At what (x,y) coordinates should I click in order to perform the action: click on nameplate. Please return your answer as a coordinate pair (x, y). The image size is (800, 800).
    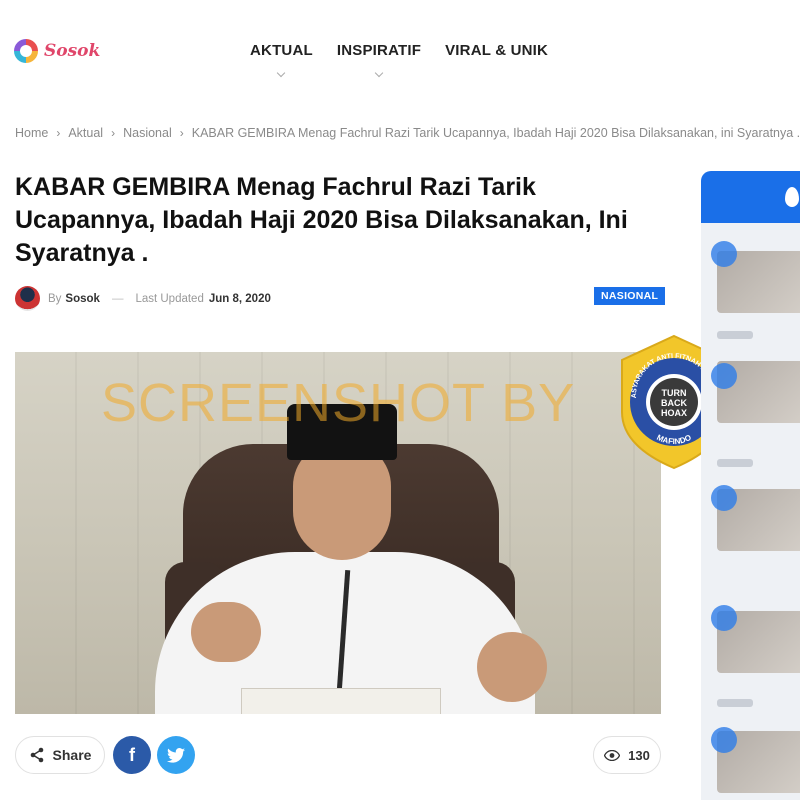
    Looking at the image, I should click on (341, 701).